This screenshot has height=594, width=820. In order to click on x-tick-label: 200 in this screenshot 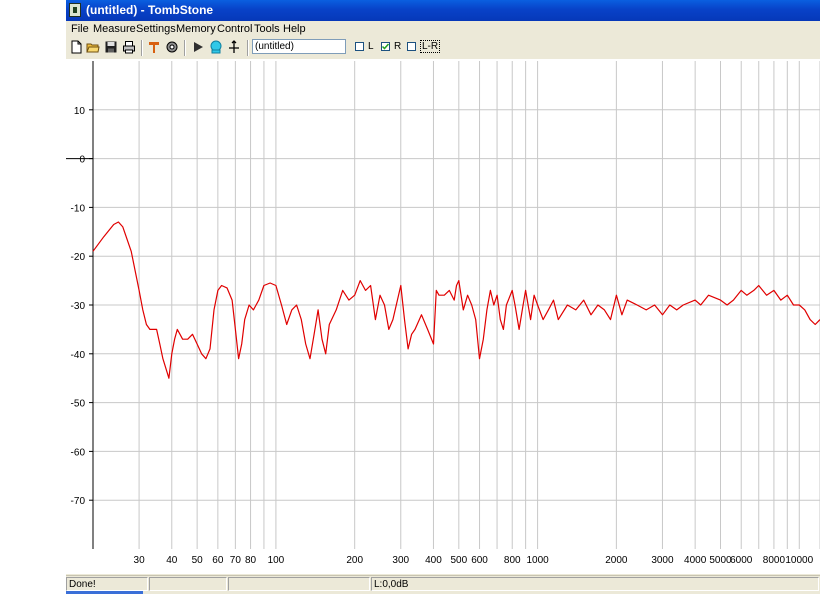, I will do `click(354, 560)`.